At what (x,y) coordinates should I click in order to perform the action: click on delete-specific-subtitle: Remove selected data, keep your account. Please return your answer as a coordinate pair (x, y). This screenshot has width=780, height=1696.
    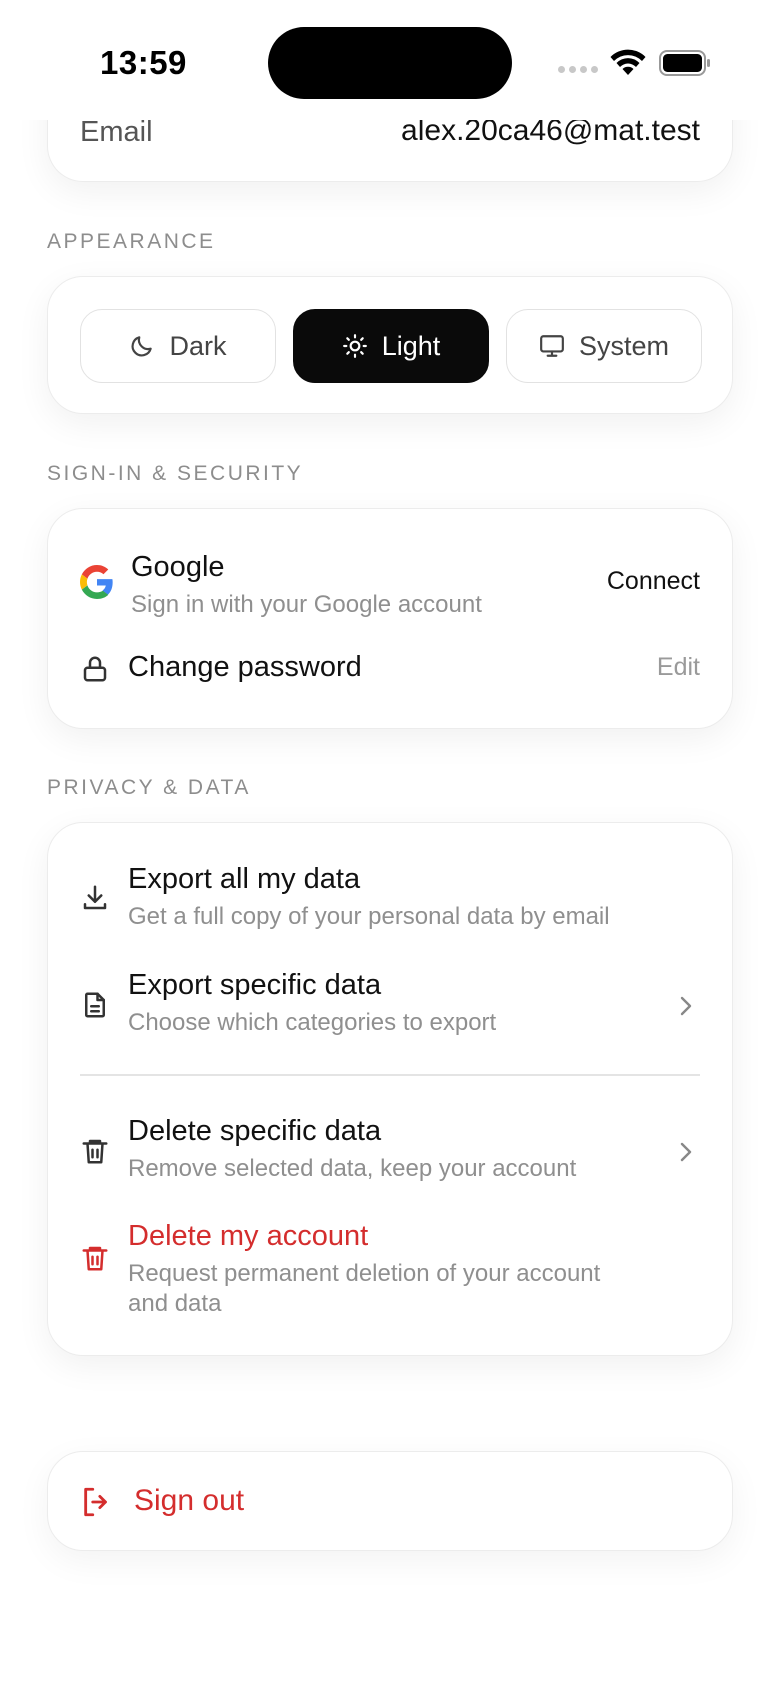
    Looking at the image, I should click on (352, 1168).